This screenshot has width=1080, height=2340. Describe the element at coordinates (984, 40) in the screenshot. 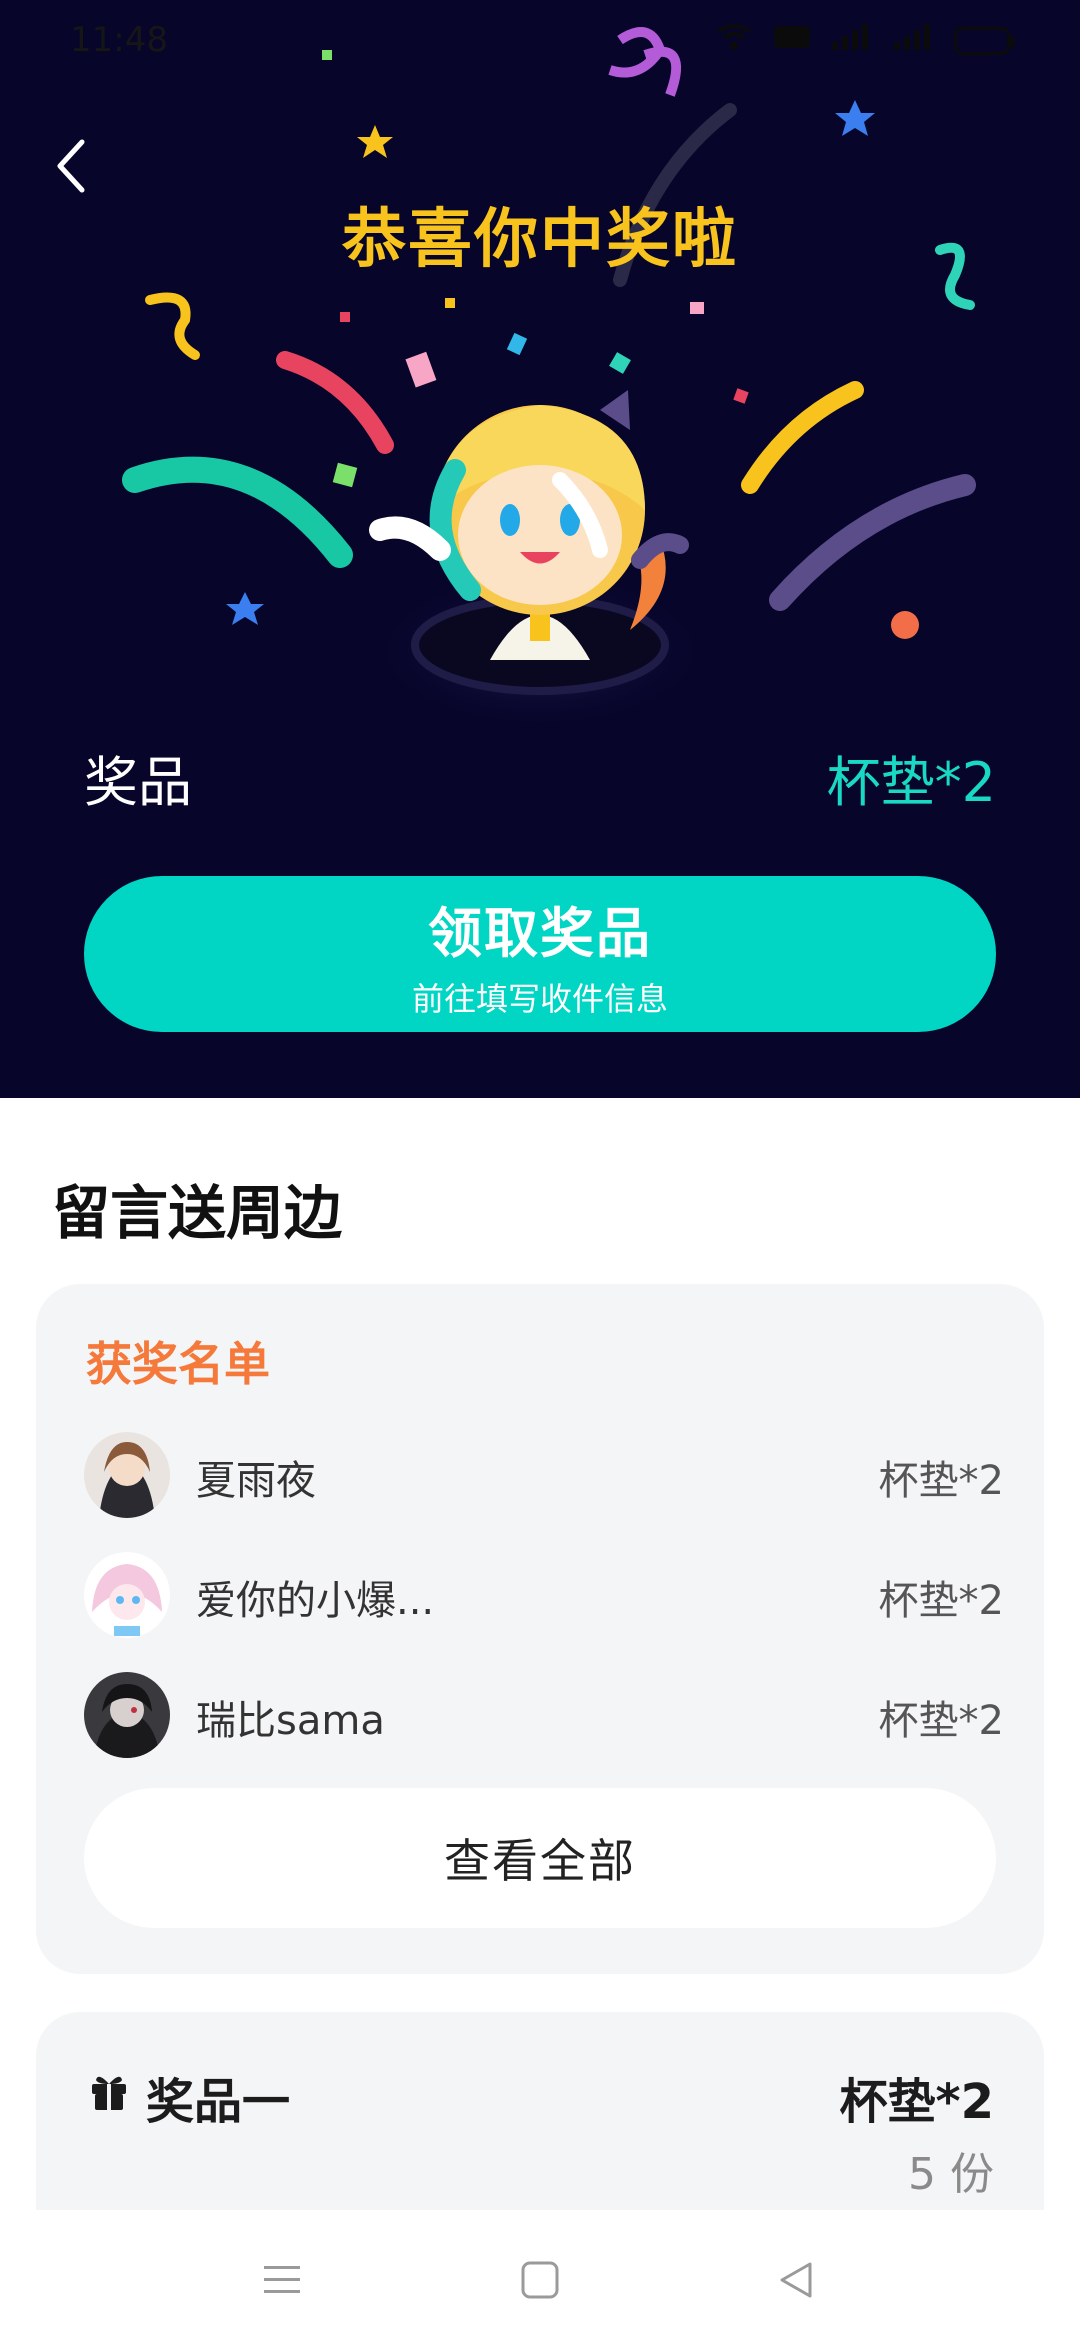

I see `battery-icon` at that location.